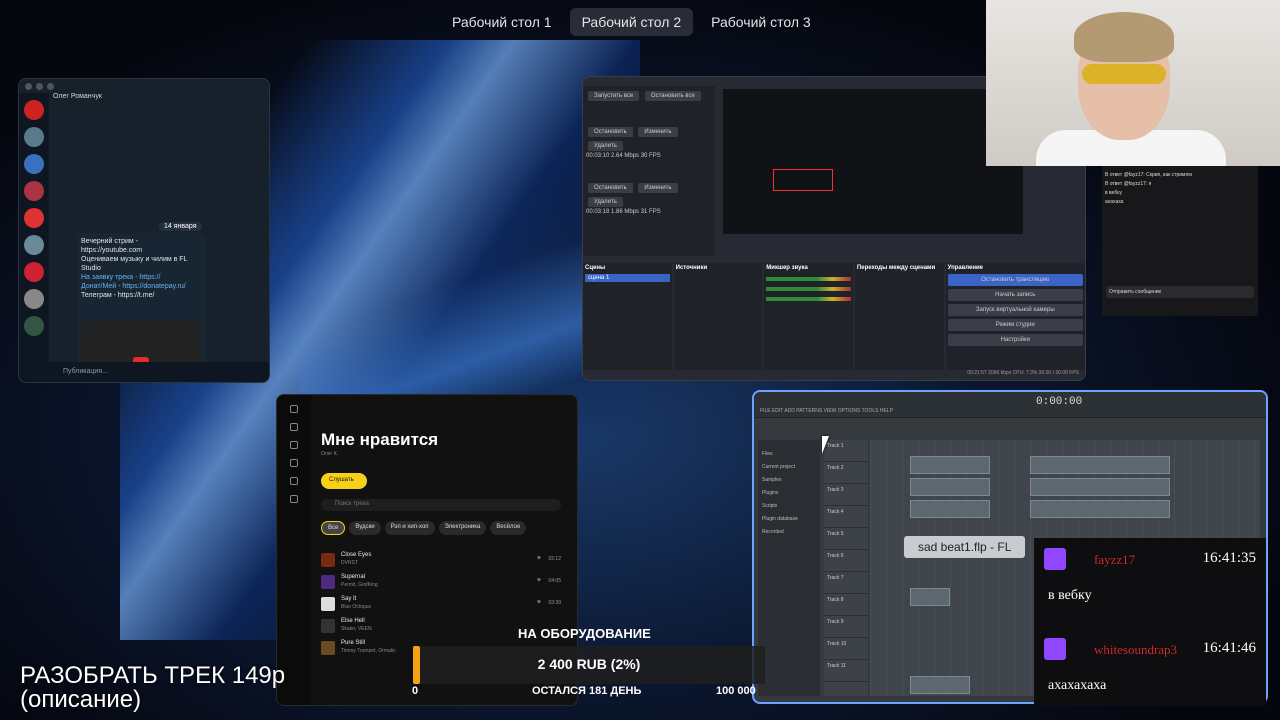 This screenshot has width=1280, height=720. Describe the element at coordinates (294, 445) in the screenshot. I see `music-icon` at that location.